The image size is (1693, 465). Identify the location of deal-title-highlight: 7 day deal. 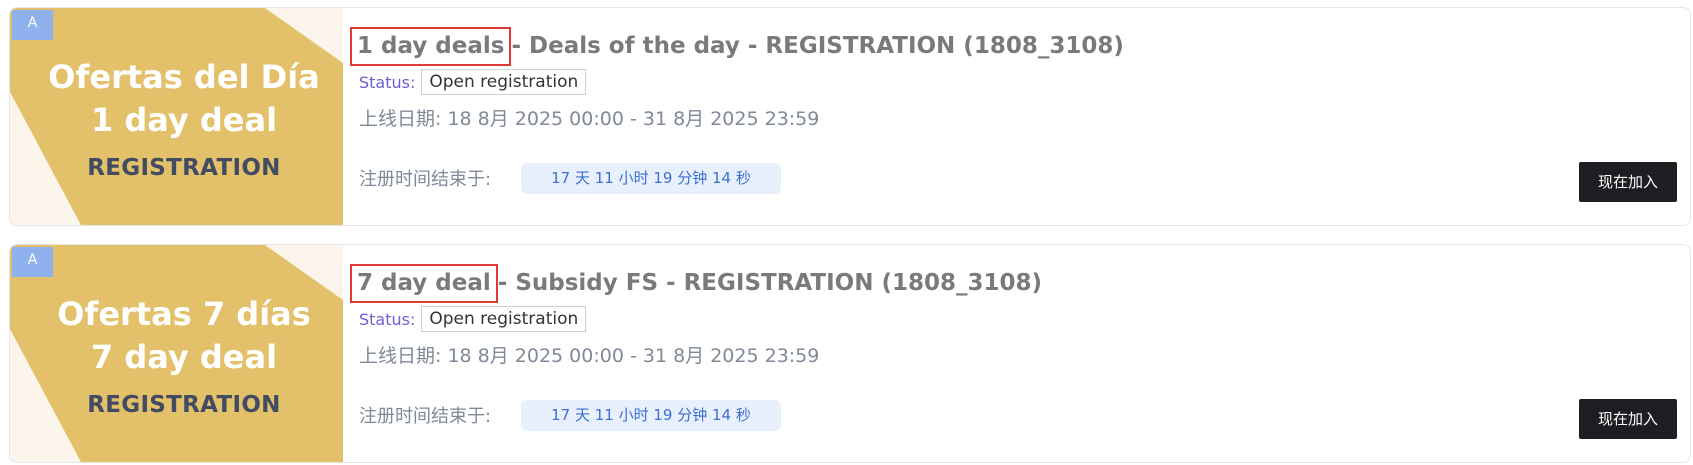
(424, 283).